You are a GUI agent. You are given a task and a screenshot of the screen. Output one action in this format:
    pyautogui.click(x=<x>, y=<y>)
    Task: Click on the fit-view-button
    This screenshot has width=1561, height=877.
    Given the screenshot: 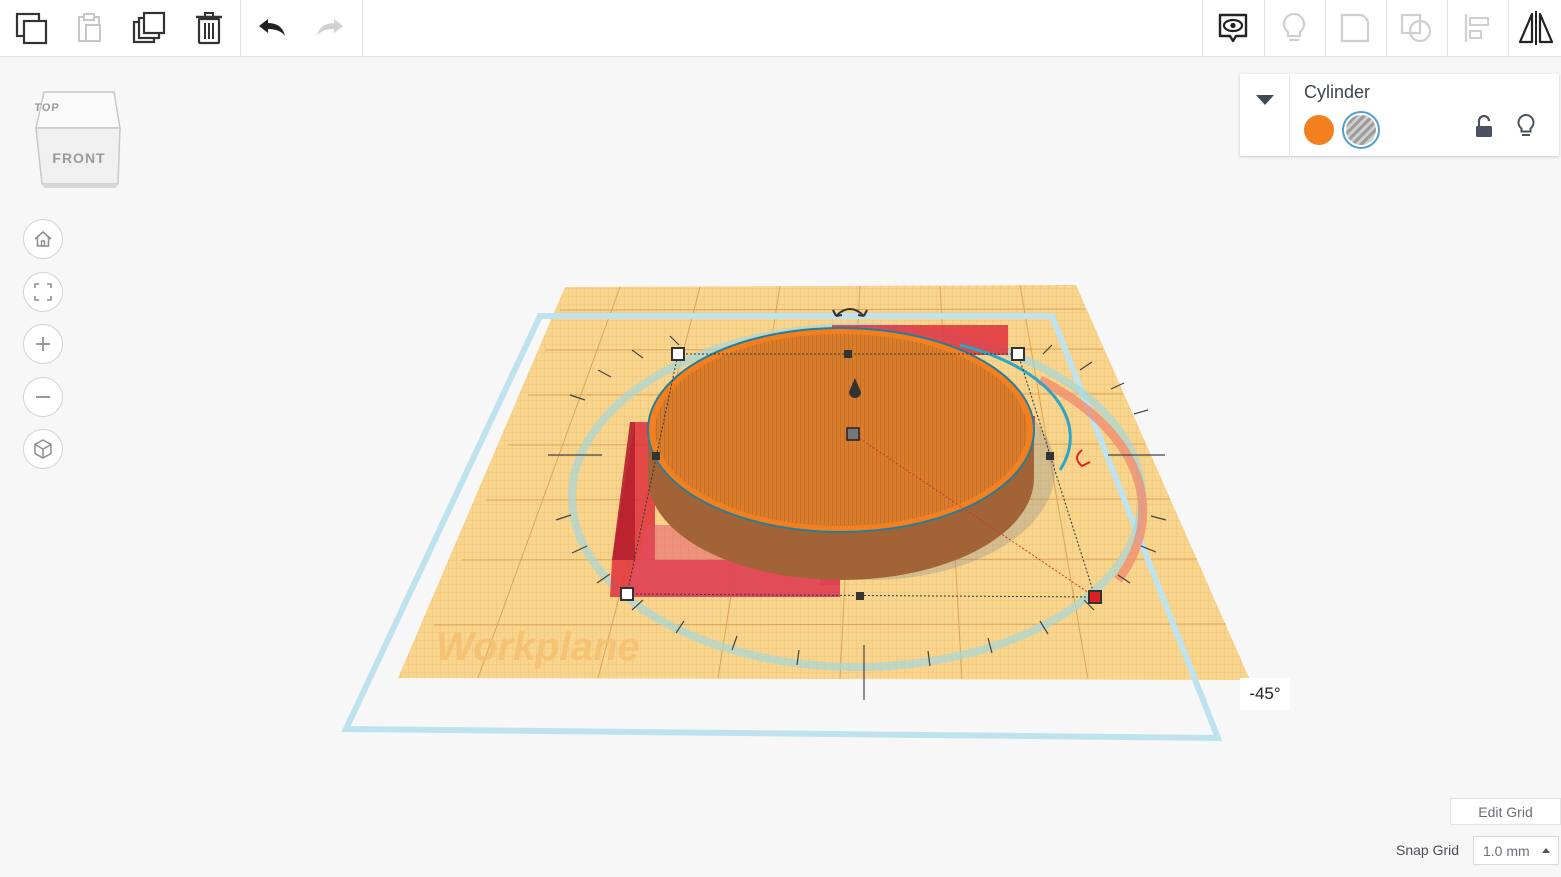 What is the action you would take?
    pyautogui.click(x=43, y=292)
    